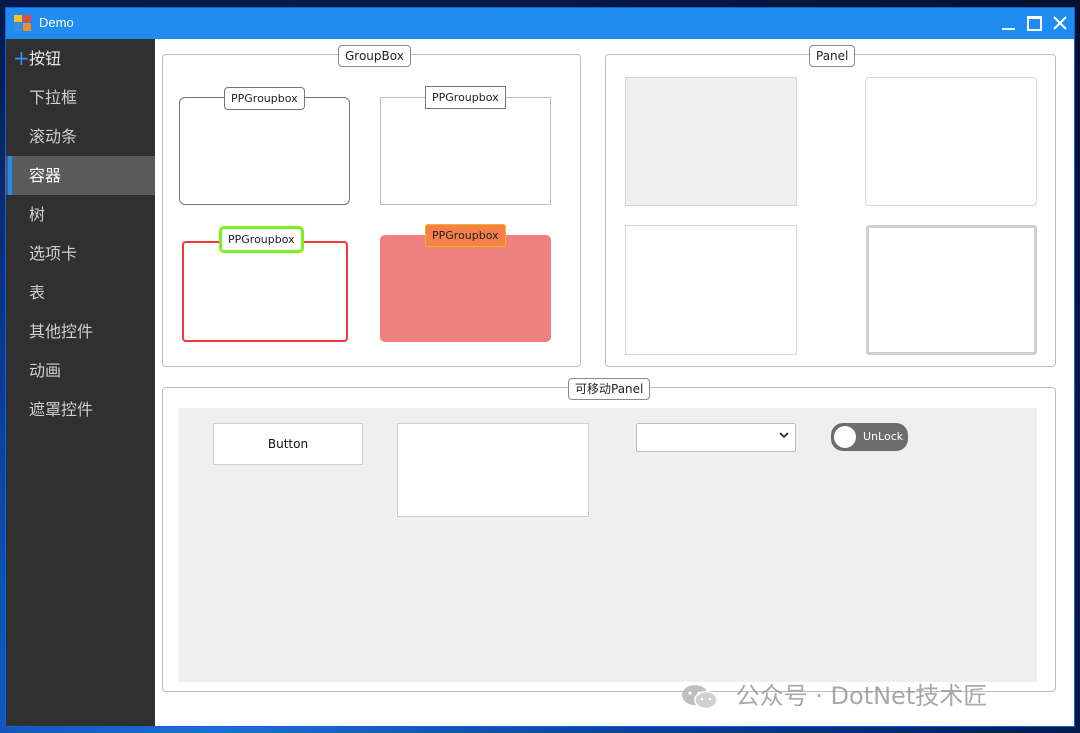  What do you see at coordinates (861, 696) in the screenshot?
I see `watermark-text: 公众号 · DotNet技术匠` at bounding box center [861, 696].